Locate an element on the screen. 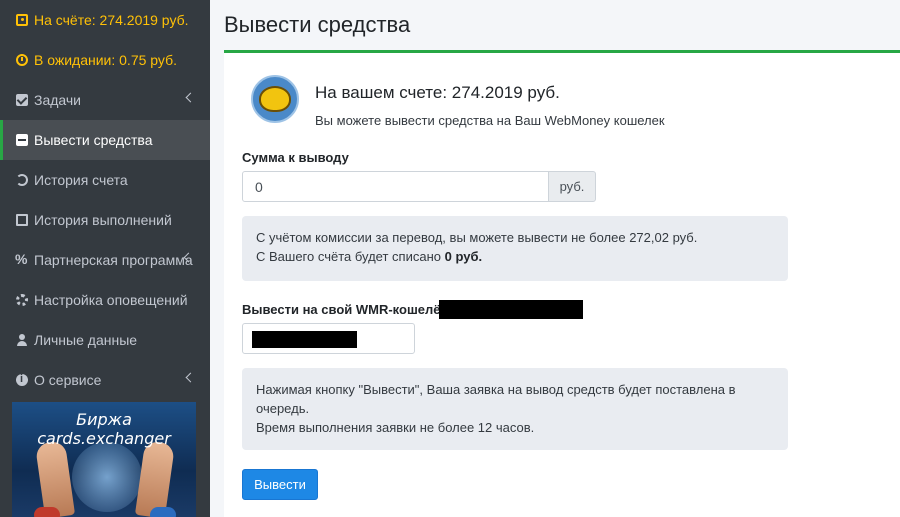 Image resolution: width=900 pixels, height=517 pixels. balance-heading: На вашем счете: 274.2019 руб. is located at coordinates (437, 92).